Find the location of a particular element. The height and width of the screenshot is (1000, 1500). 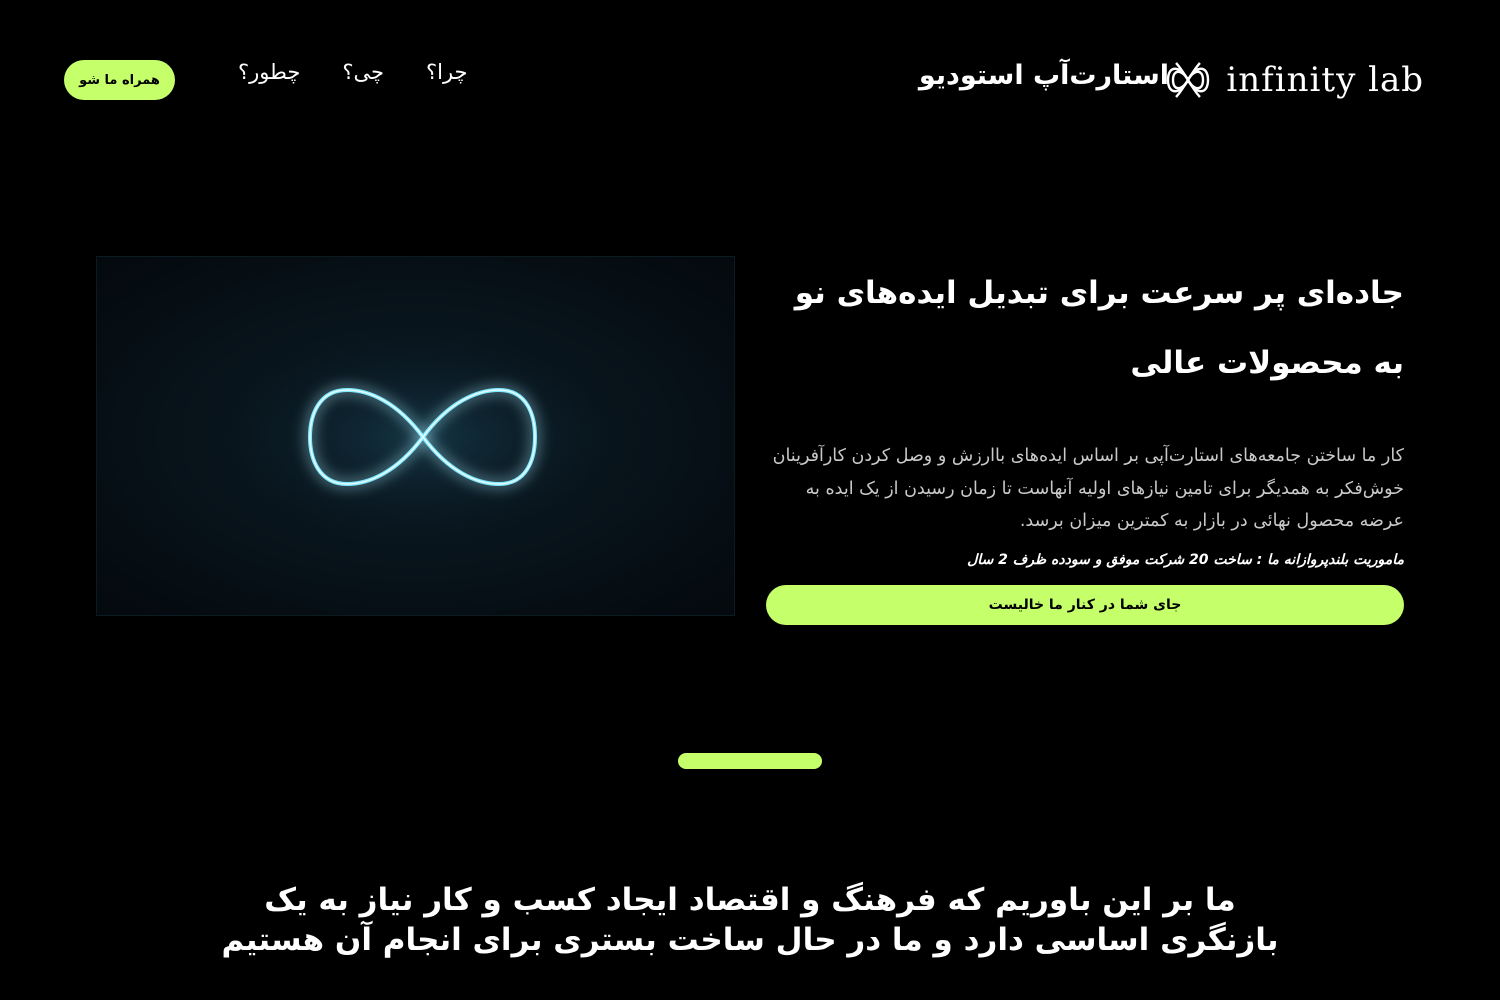

main-nav: چرا؟ چی؟ چطور؟ is located at coordinates (353, 72).